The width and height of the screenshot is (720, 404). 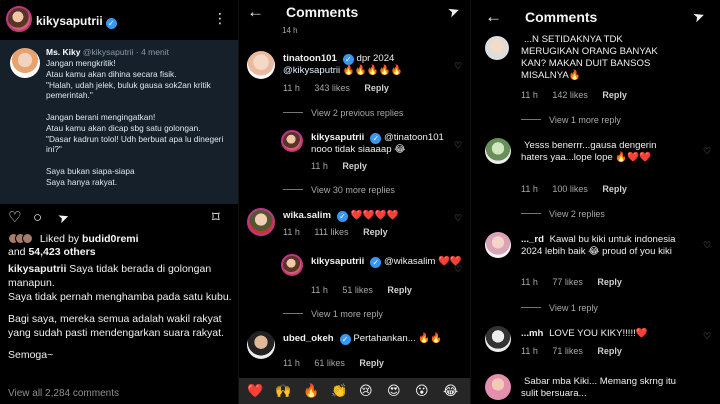 I want to click on commenter-name: ...mh, so click(x=532, y=333).